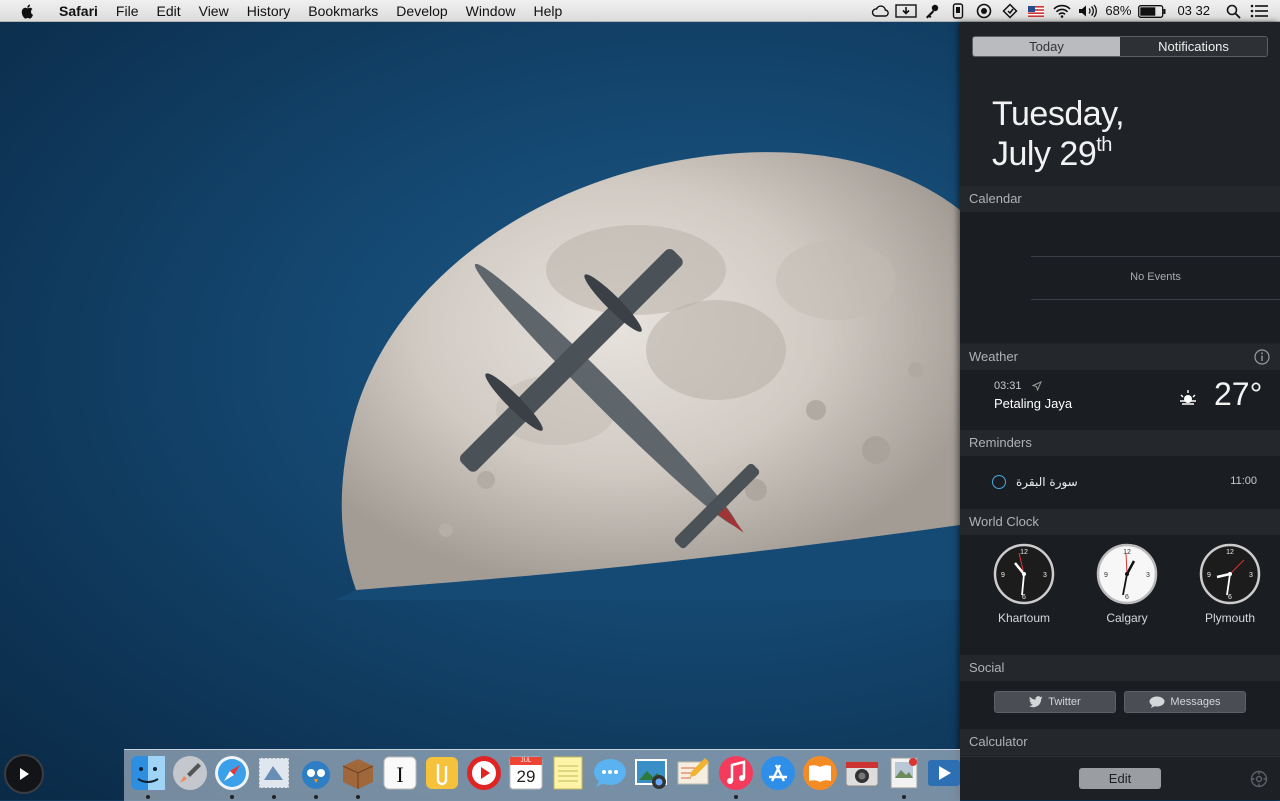 The height and width of the screenshot is (801, 1280). What do you see at coordinates (1036, 702) in the screenshot?
I see `twitter-bird-icon` at bounding box center [1036, 702].